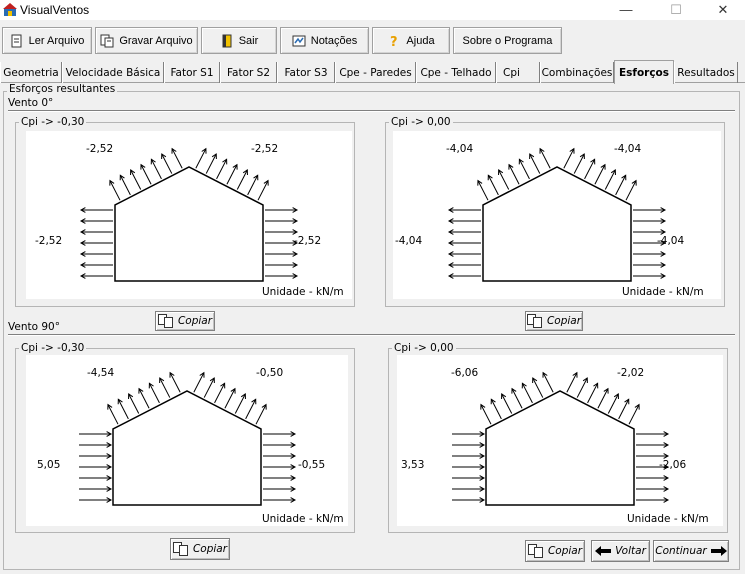  I want to click on title-bar: VisualVentos — ☐ ✕, so click(372, 10).